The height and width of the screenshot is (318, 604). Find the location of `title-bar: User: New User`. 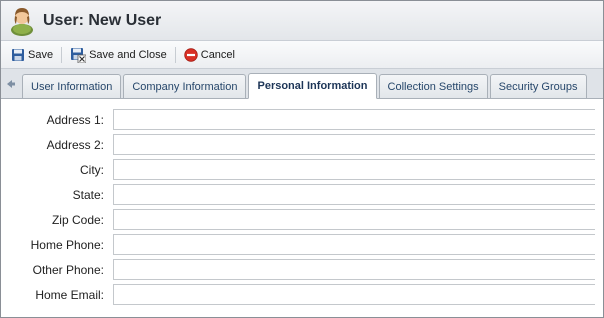

title-bar: User: New User is located at coordinates (302, 21).